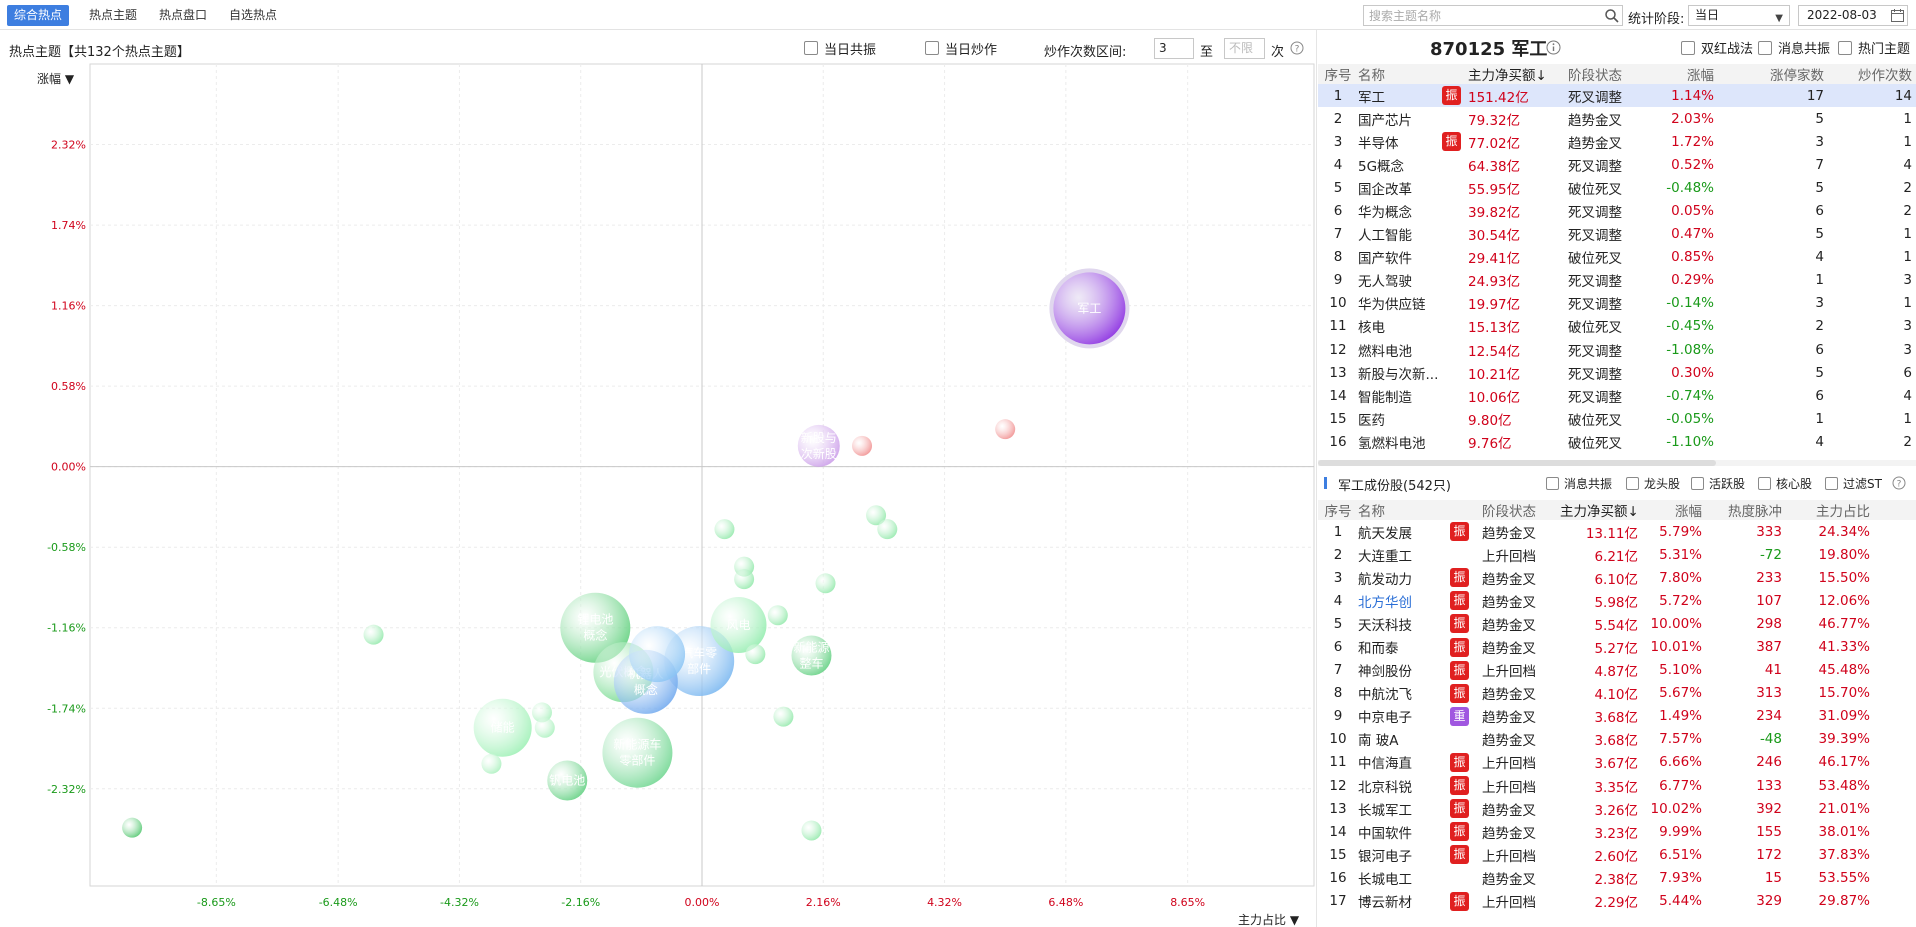 This screenshot has width=1916, height=927. What do you see at coordinates (1404, 600) in the screenshot?
I see `stock-name: 北方华创` at bounding box center [1404, 600].